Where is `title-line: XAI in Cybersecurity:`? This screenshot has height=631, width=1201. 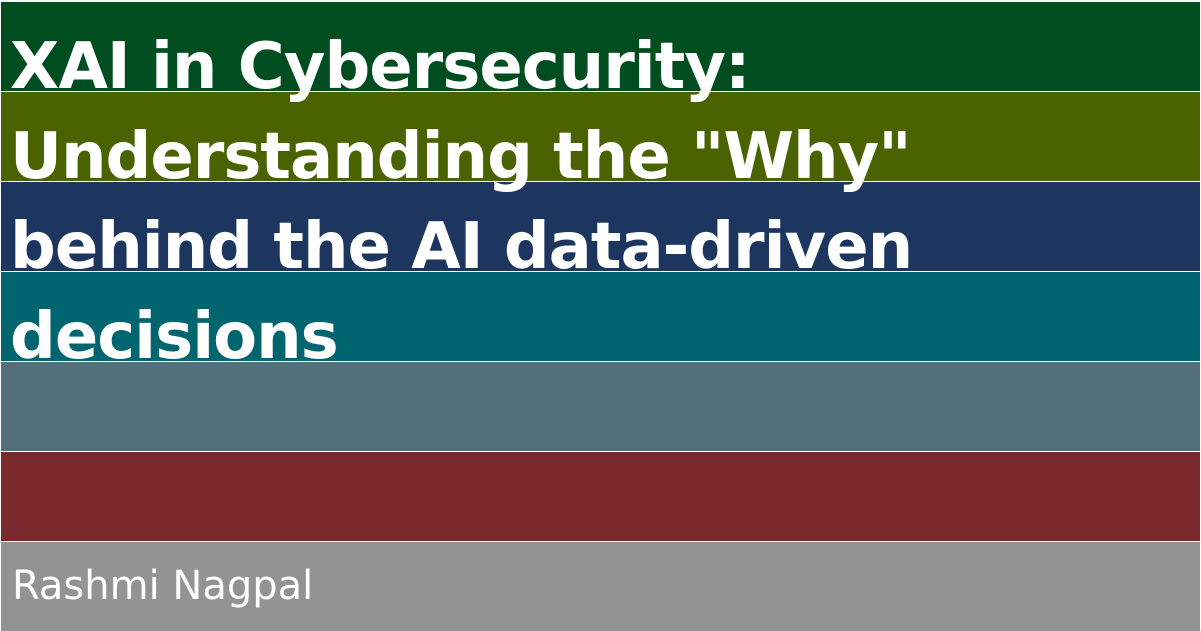 title-line: XAI in Cybersecurity: is located at coordinates (380, 67).